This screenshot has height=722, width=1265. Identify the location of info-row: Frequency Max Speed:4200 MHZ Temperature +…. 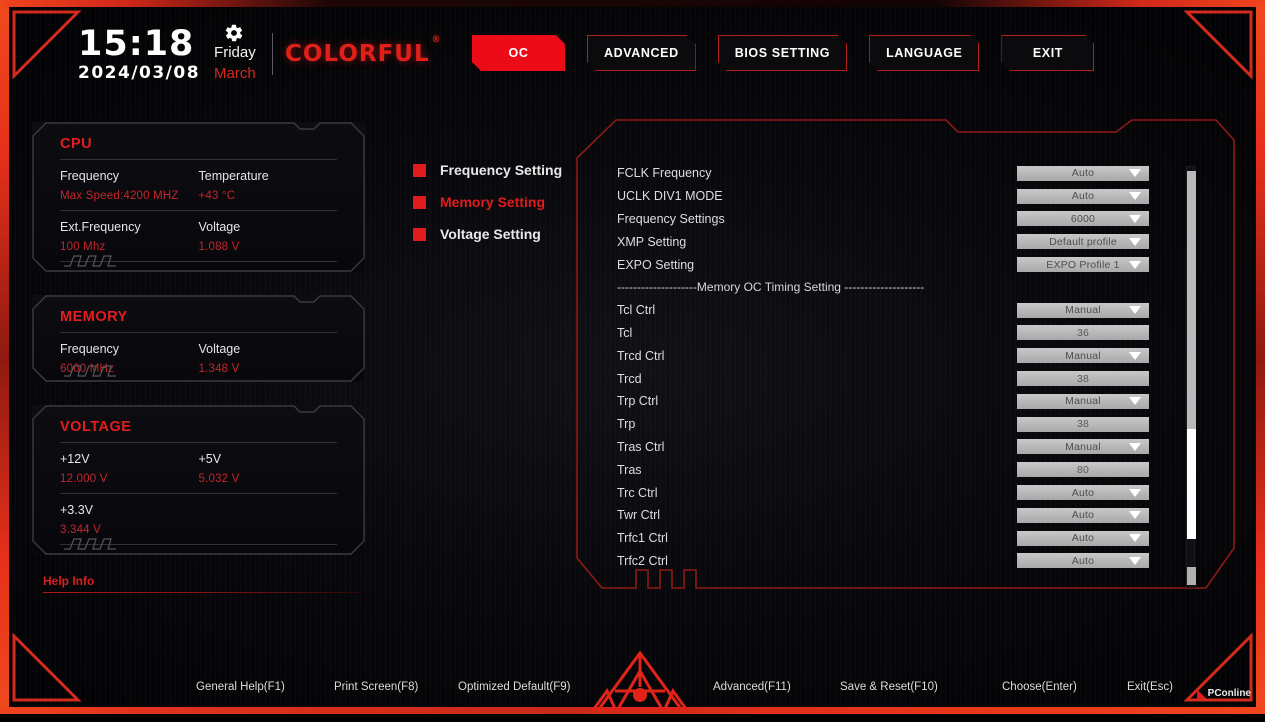
(198, 185).